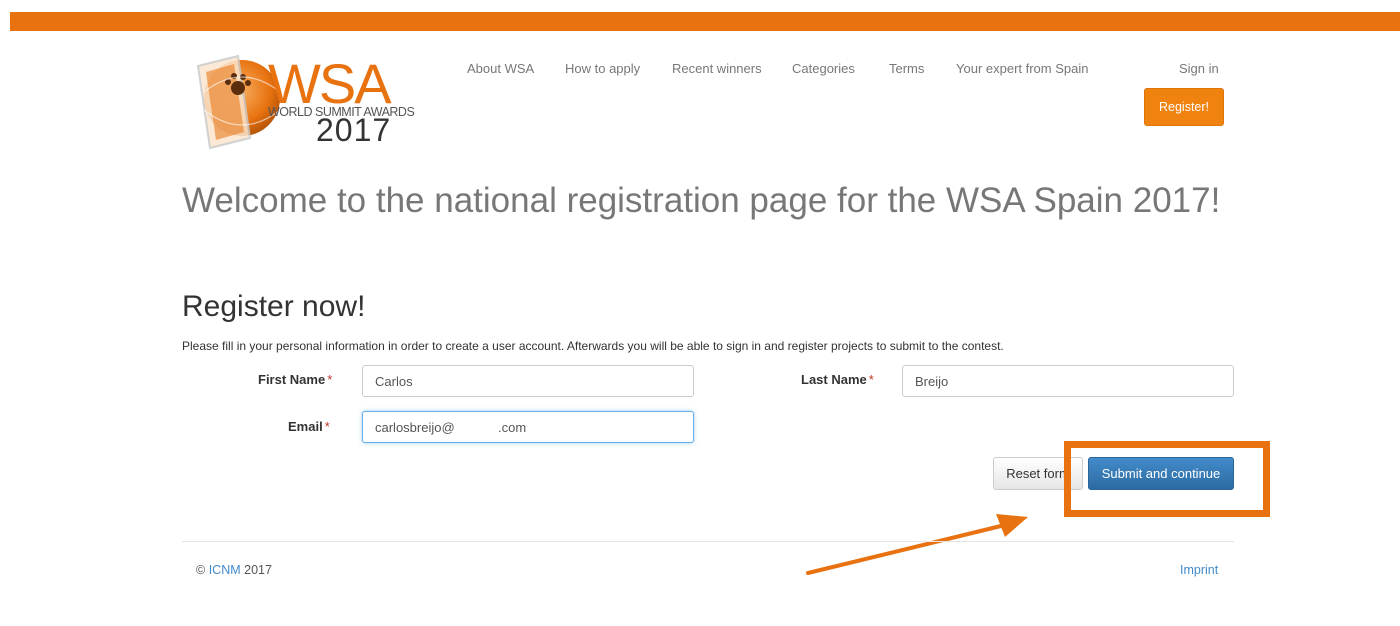 The height and width of the screenshot is (626, 1400). What do you see at coordinates (602, 68) in the screenshot?
I see `nav-how-to-apply: How to apply` at bounding box center [602, 68].